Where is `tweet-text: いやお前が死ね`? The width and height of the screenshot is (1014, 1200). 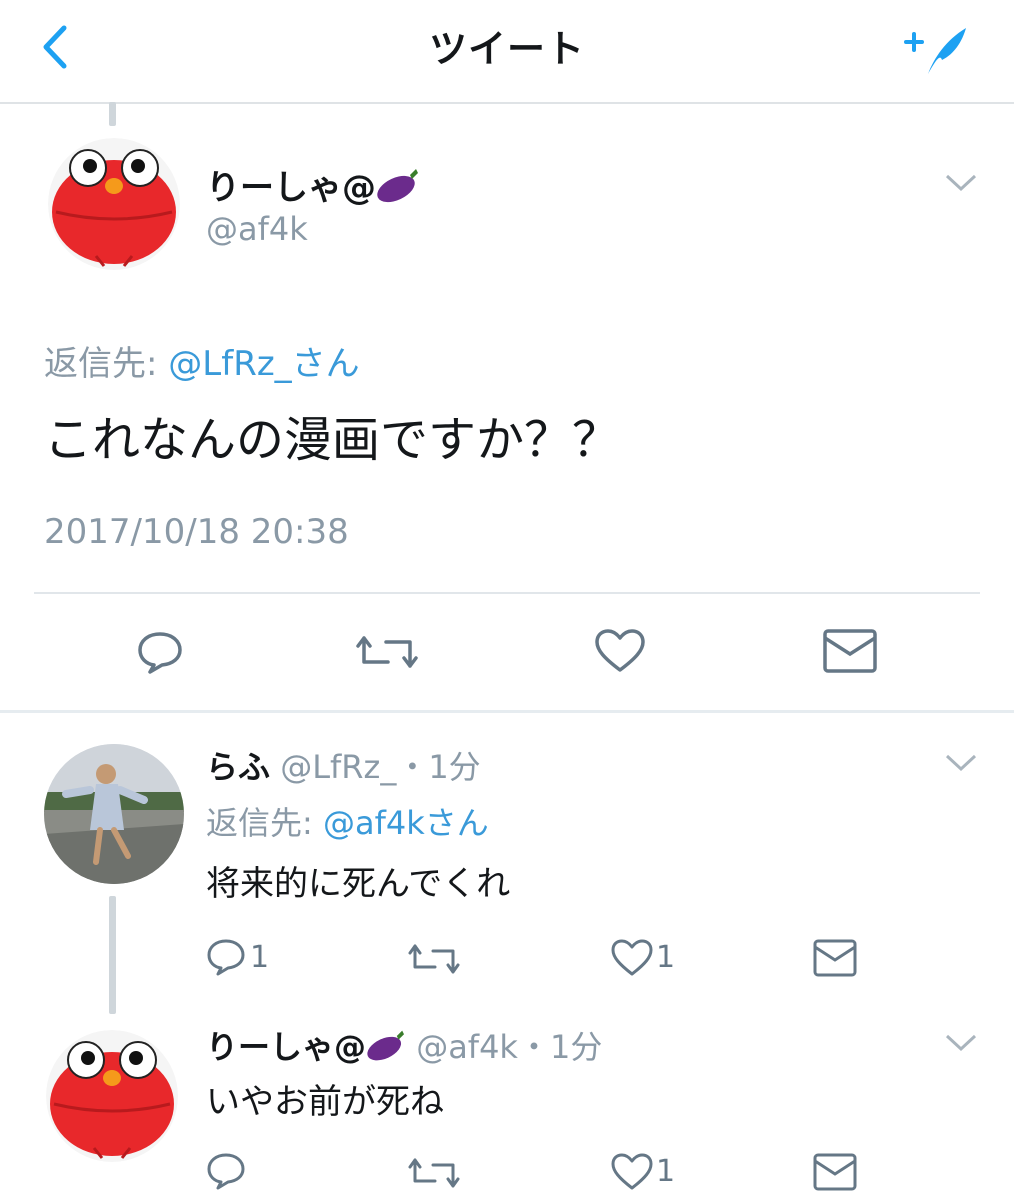 tweet-text: いやお前が死ね is located at coordinates (325, 1102).